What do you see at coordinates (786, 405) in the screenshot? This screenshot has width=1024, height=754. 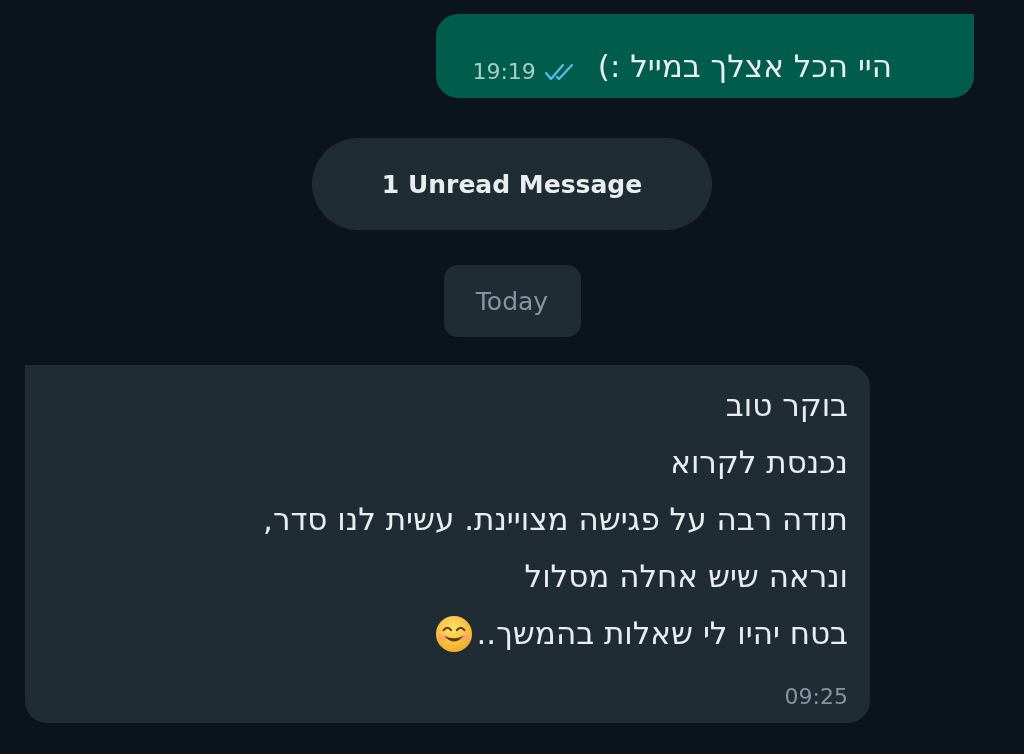 I see `message-text: בוקר טוב` at bounding box center [786, 405].